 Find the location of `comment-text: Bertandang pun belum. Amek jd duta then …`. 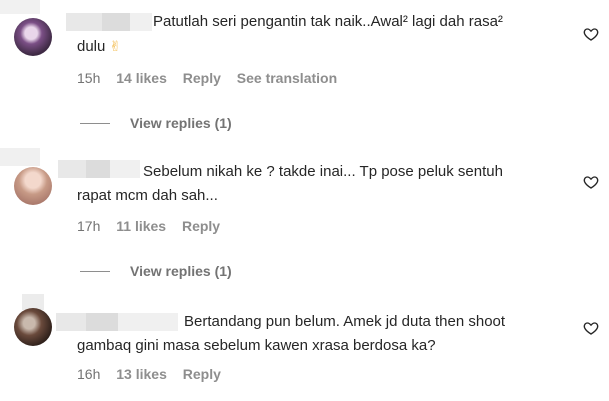

comment-text: Bertandang pun belum. Amek jd duta then … is located at coordinates (319, 334).